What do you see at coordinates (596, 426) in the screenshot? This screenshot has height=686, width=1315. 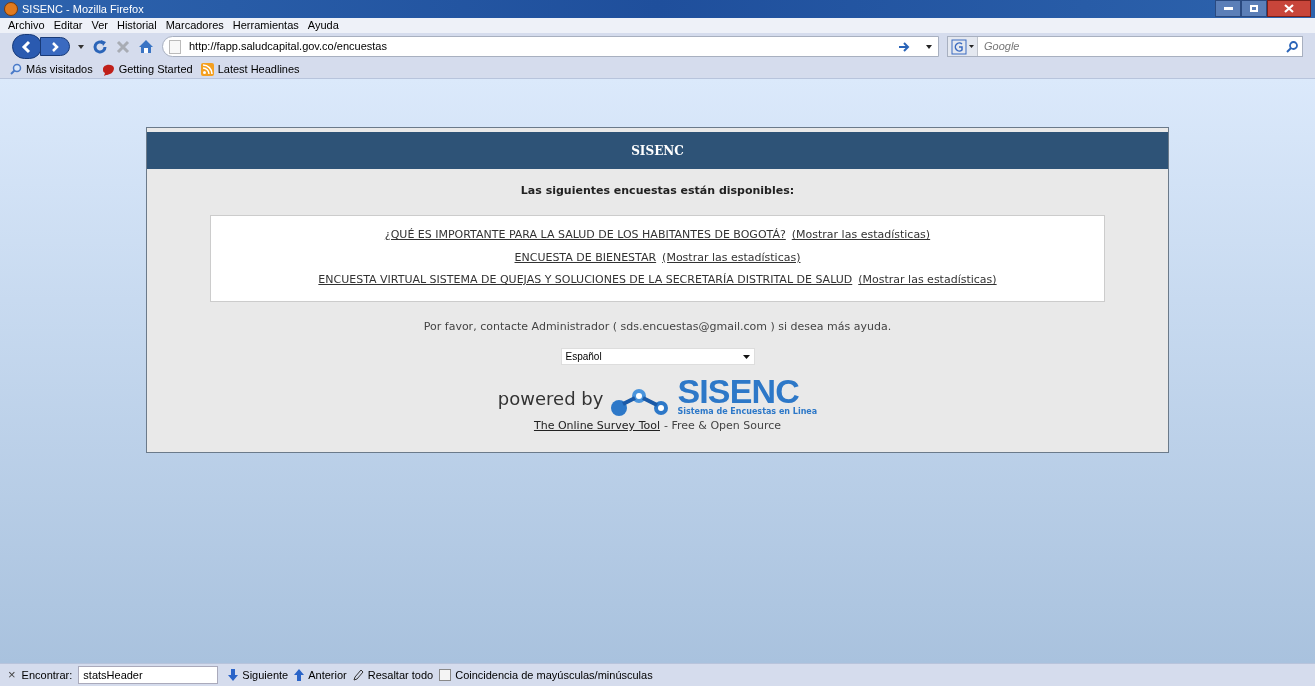 I see `survey-tool-link: The Online Survey Tool` at bounding box center [596, 426].